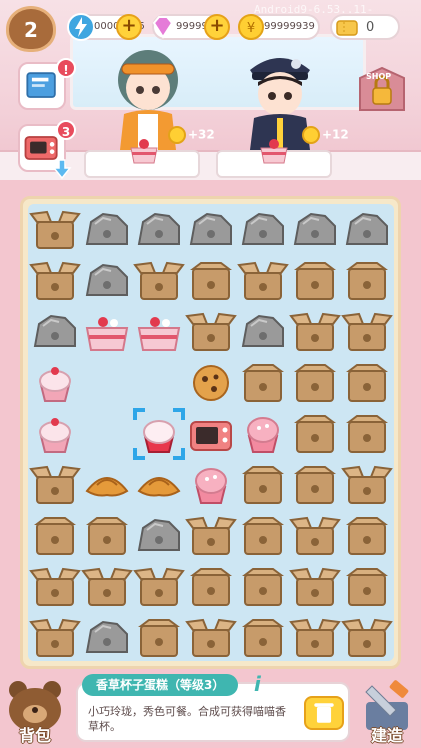  I want to click on cookie-icon, so click(211, 383).